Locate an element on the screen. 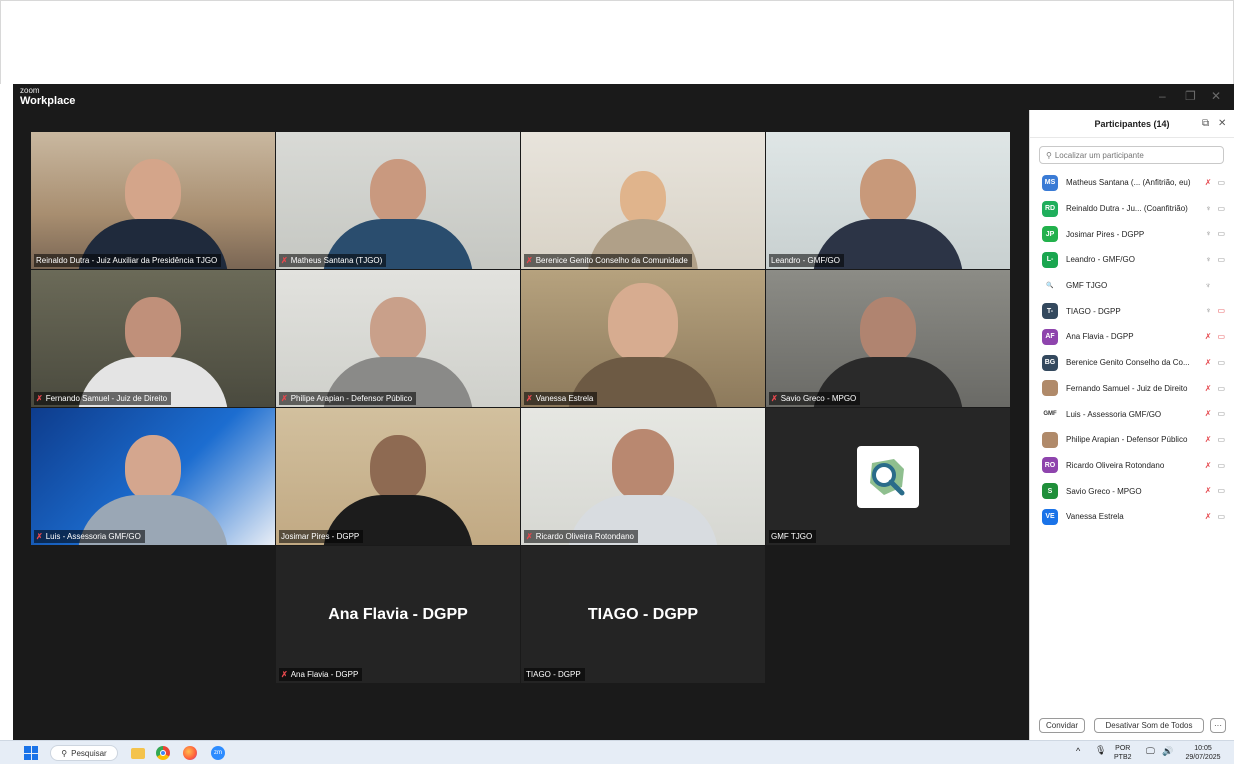 The width and height of the screenshot is (1234, 764). video-tile-berenice: ✗ Berenice Genito Conselho da Comunidade is located at coordinates (643, 200).